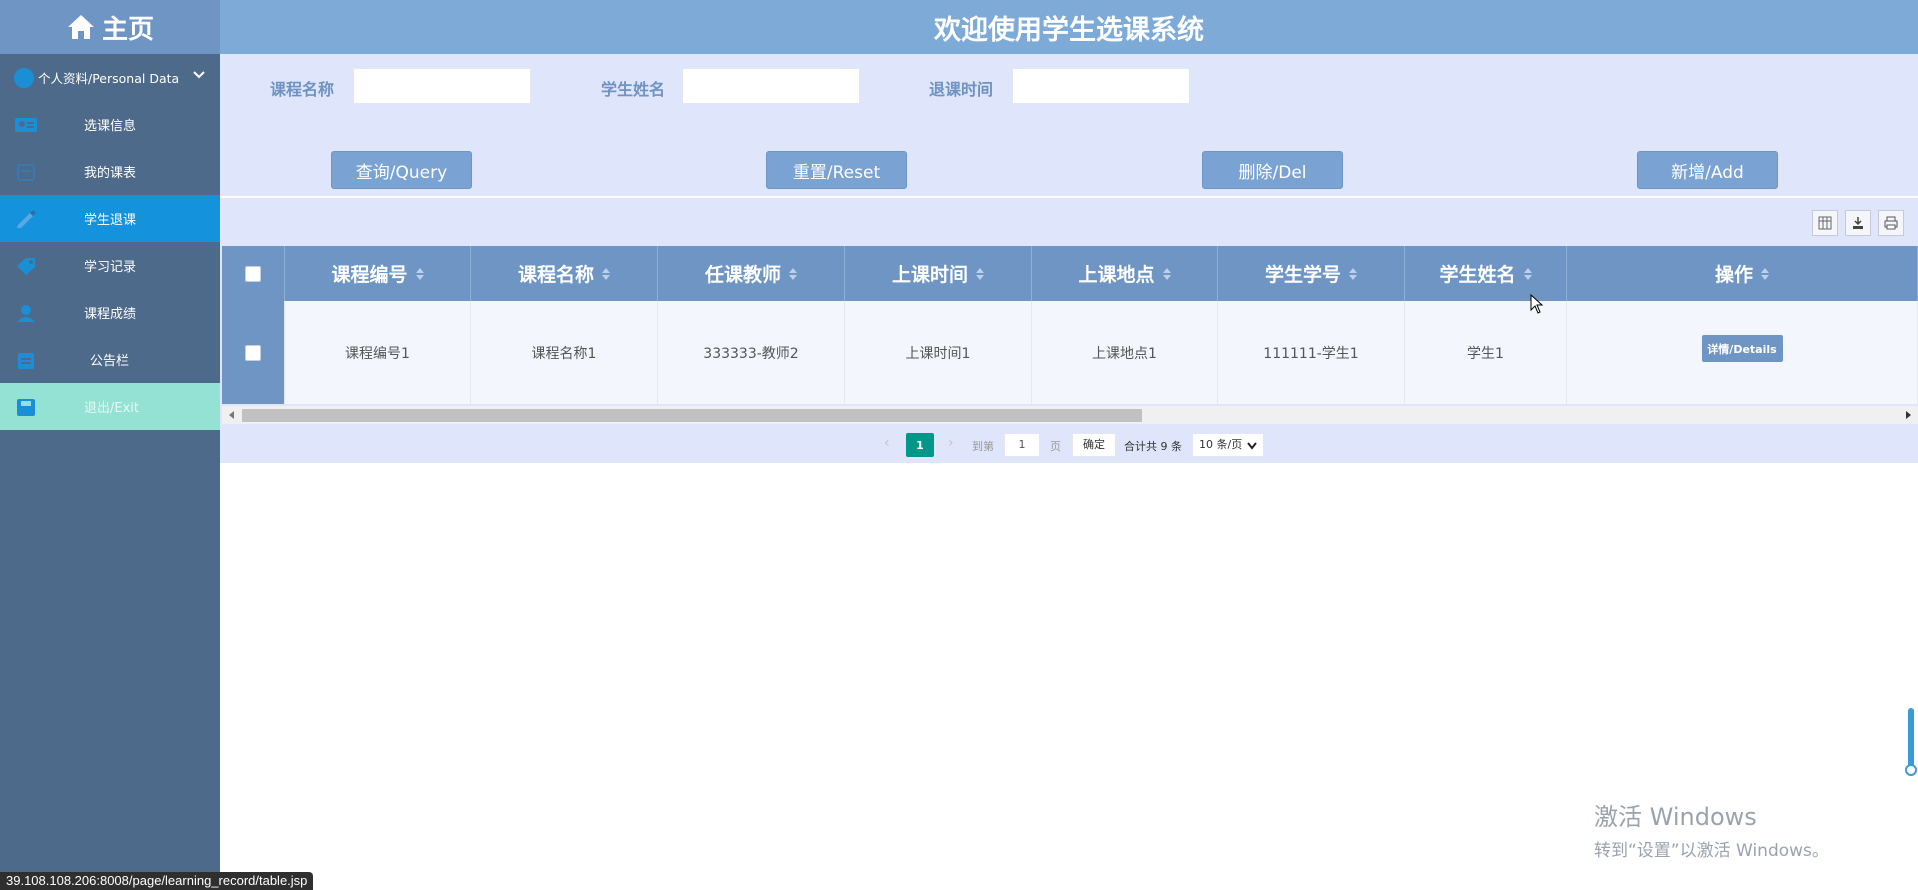 The image size is (1918, 890). What do you see at coordinates (1094, 445) in the screenshot?
I see `goto-confirm-button: 确定` at bounding box center [1094, 445].